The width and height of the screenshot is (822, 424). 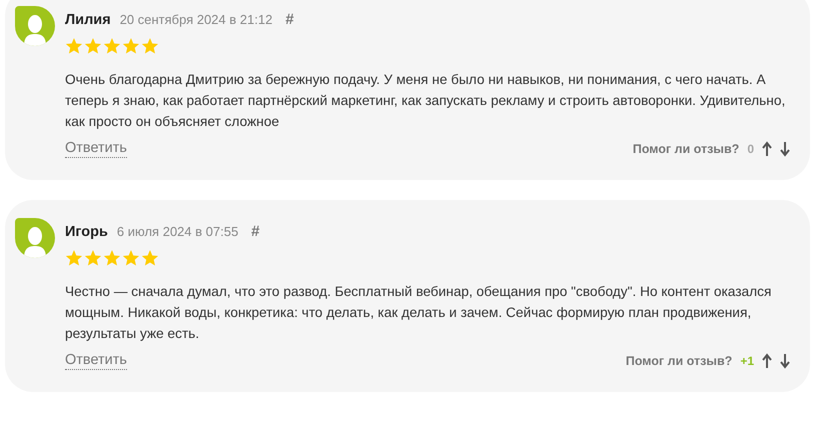 I want to click on review-text: Очень благодарна Дмитрию за бережную подачу. У меня не было ни навыков, ни понимания, с чего начать. А теперь я знаю, как работает партнёрский маркетинг, как запускать рекламу и строить автоворонки. Удивительно, как просто он объясняет сложное, so click(x=425, y=101).